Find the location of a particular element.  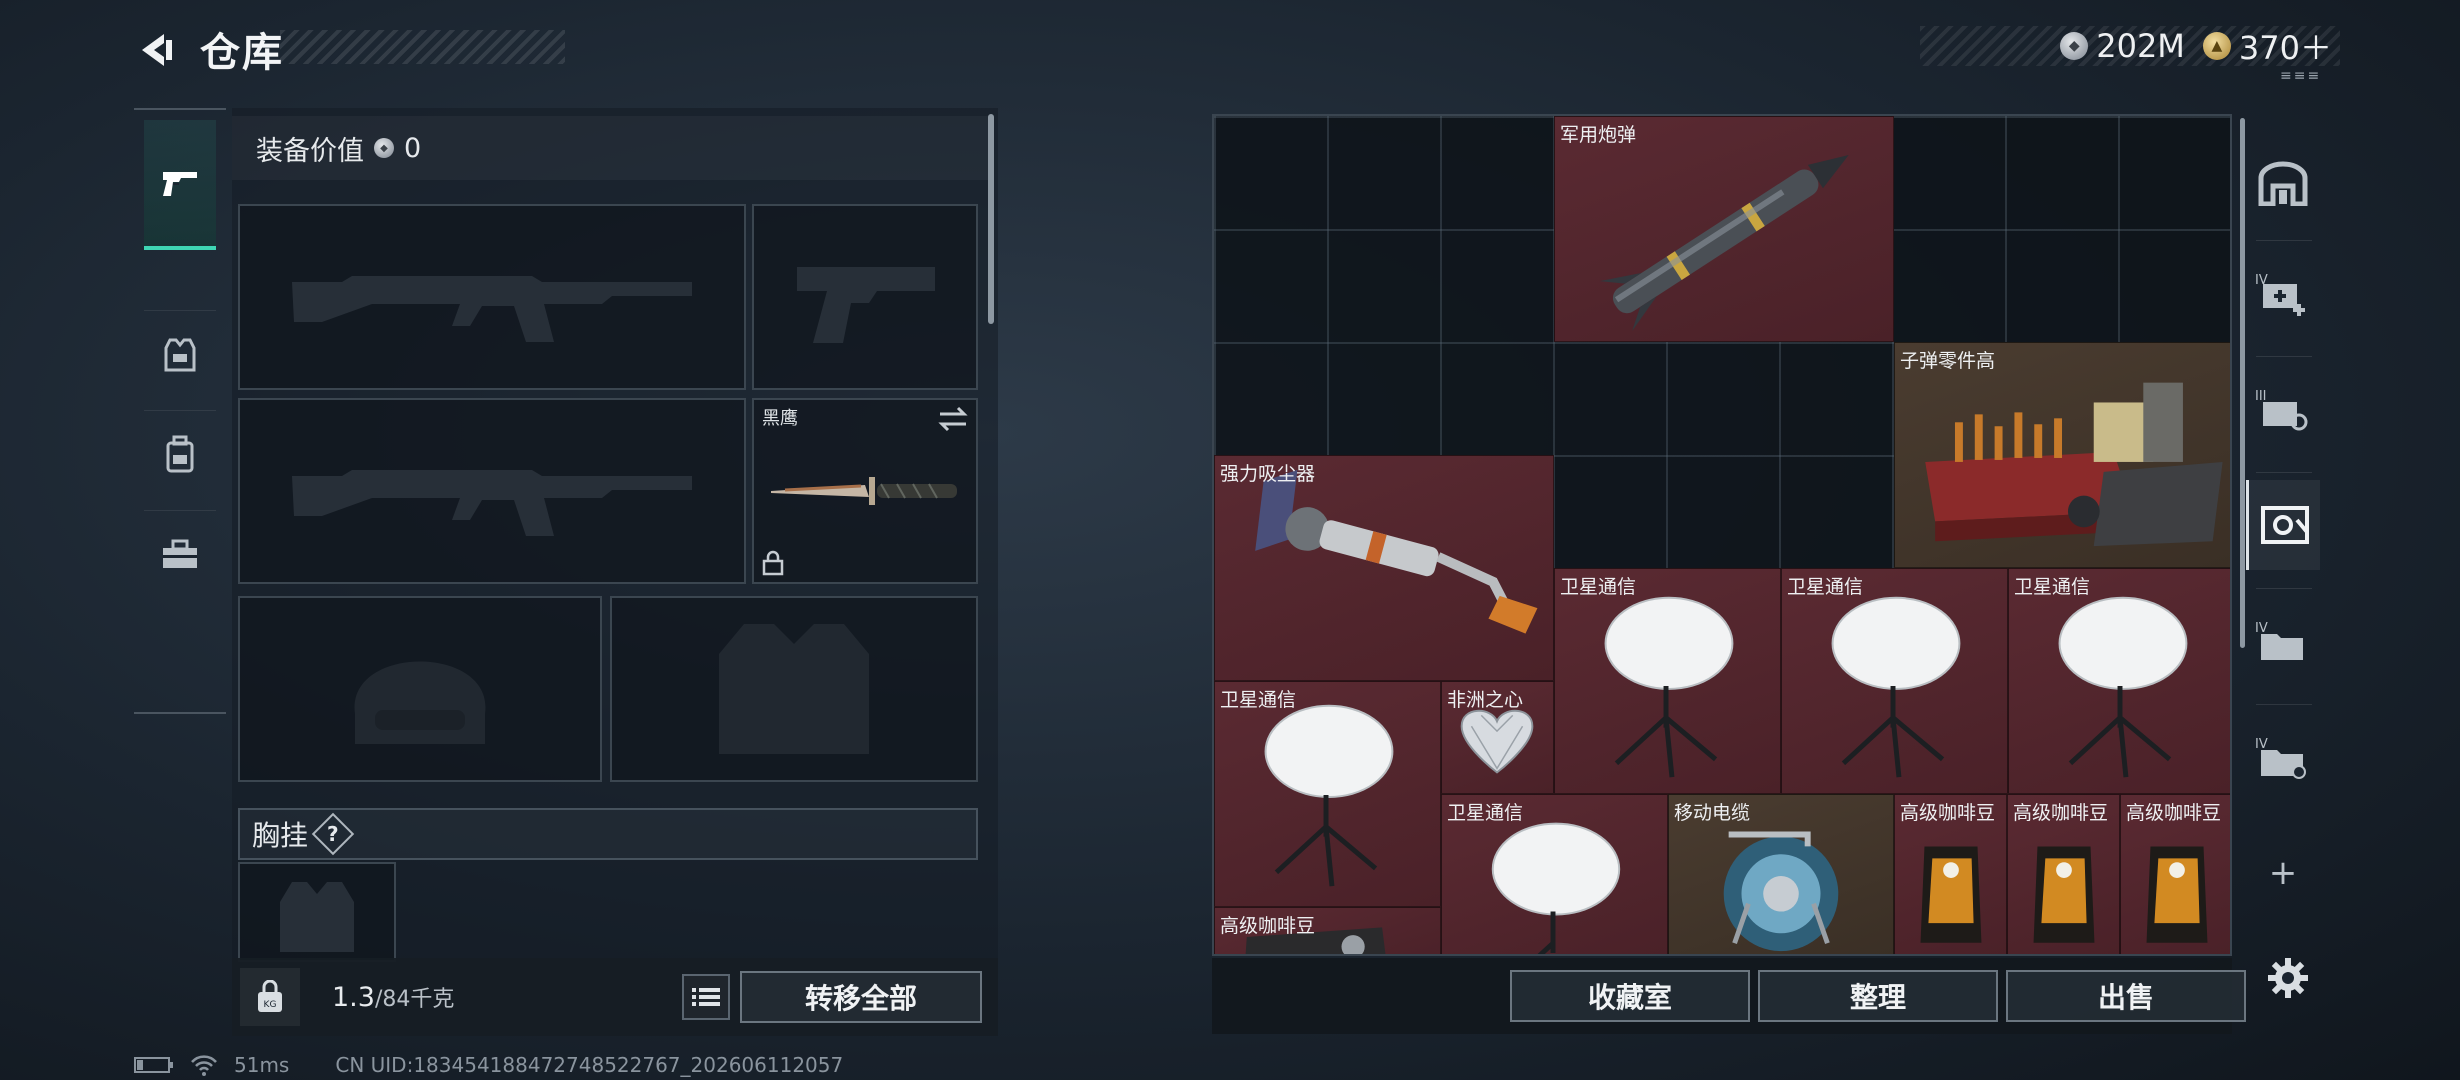

svg-text: KG is located at coordinates (270, 1005).